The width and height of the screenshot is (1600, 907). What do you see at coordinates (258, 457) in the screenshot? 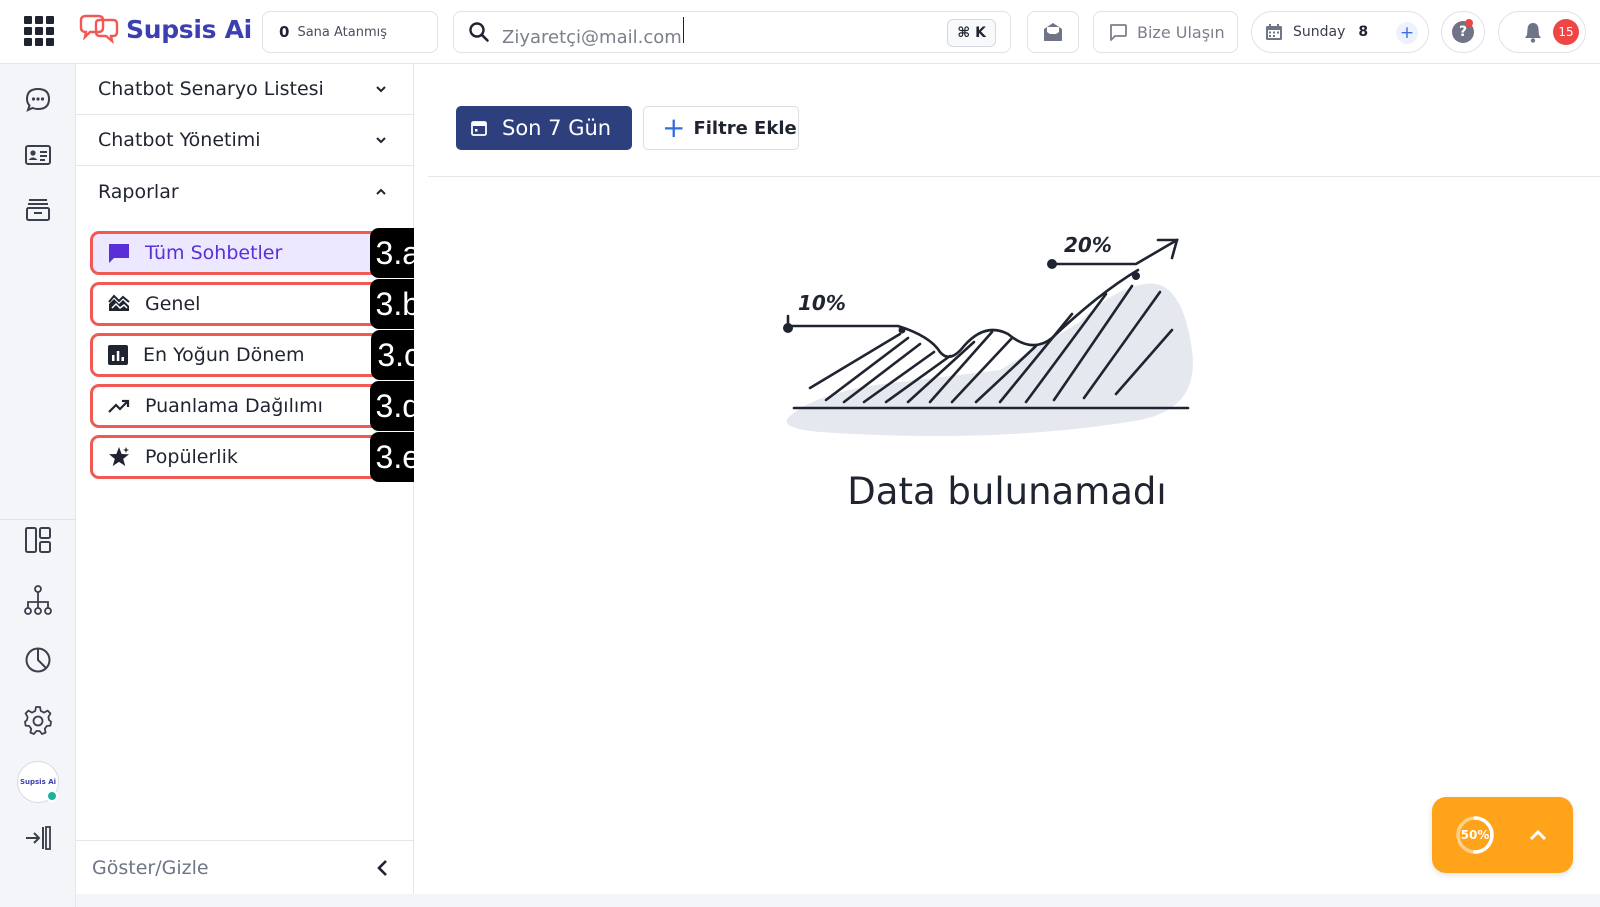
I see `report-item-popularity: Popülerlik 3.e` at bounding box center [258, 457].